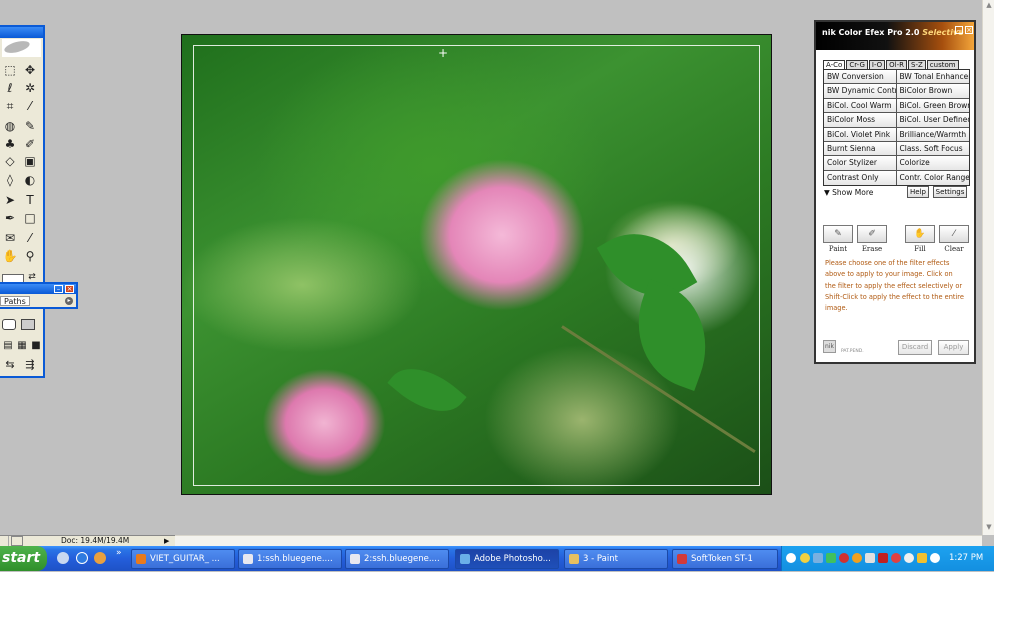 The width and height of the screenshot is (1024, 640). Describe the element at coordinates (966, 558) in the screenshot. I see `clock: 1:27 PM` at that location.